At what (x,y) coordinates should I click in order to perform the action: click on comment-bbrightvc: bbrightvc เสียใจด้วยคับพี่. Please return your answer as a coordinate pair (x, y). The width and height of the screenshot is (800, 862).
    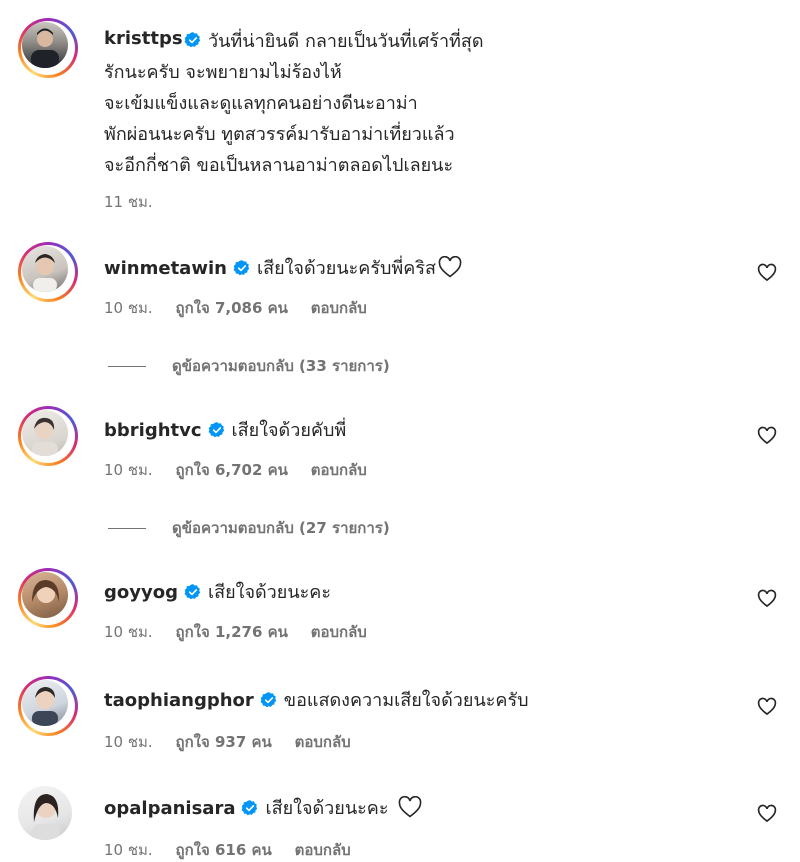
    Looking at the image, I should click on (225, 431).